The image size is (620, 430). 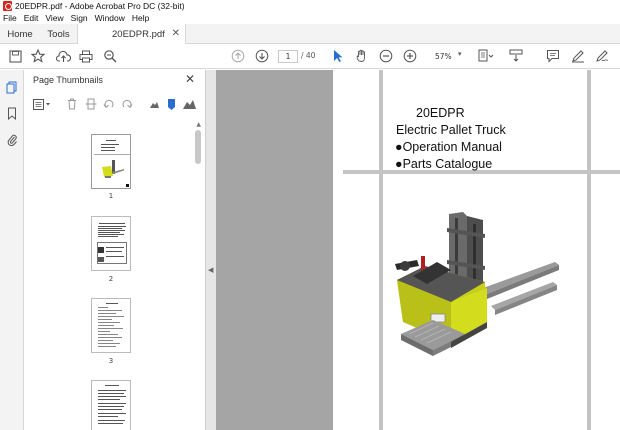 I want to click on menu-sign: Sign, so click(x=79, y=18).